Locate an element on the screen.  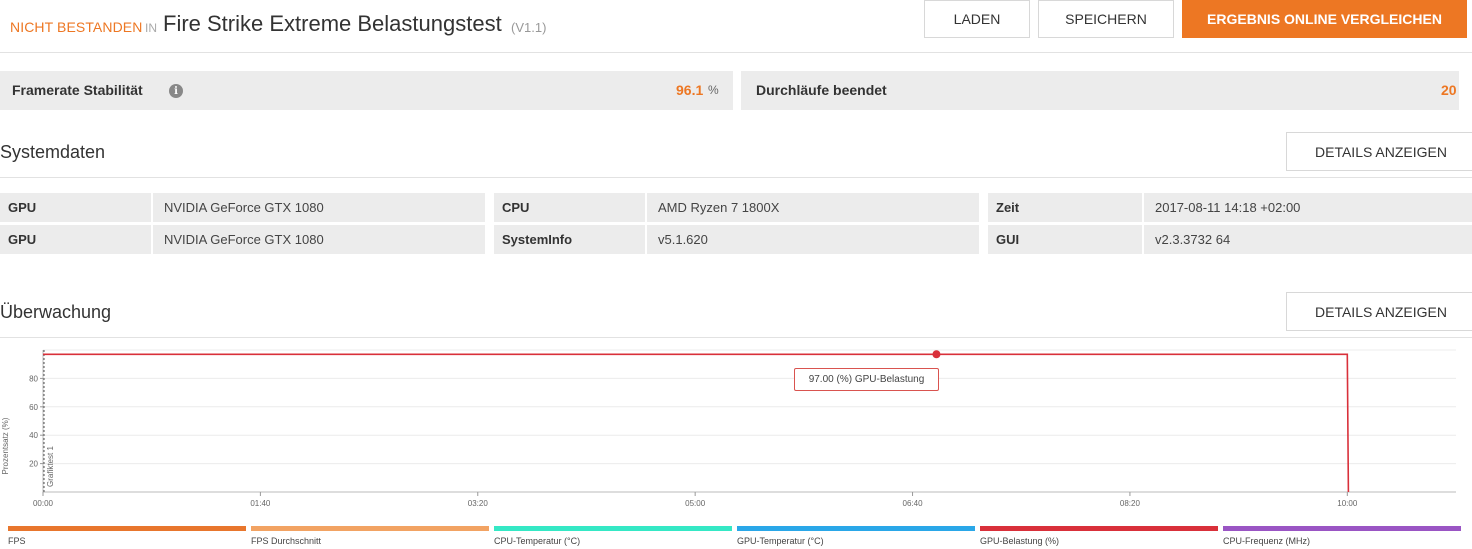
framerate-stability-value: 96.1 is located at coordinates (690, 90).